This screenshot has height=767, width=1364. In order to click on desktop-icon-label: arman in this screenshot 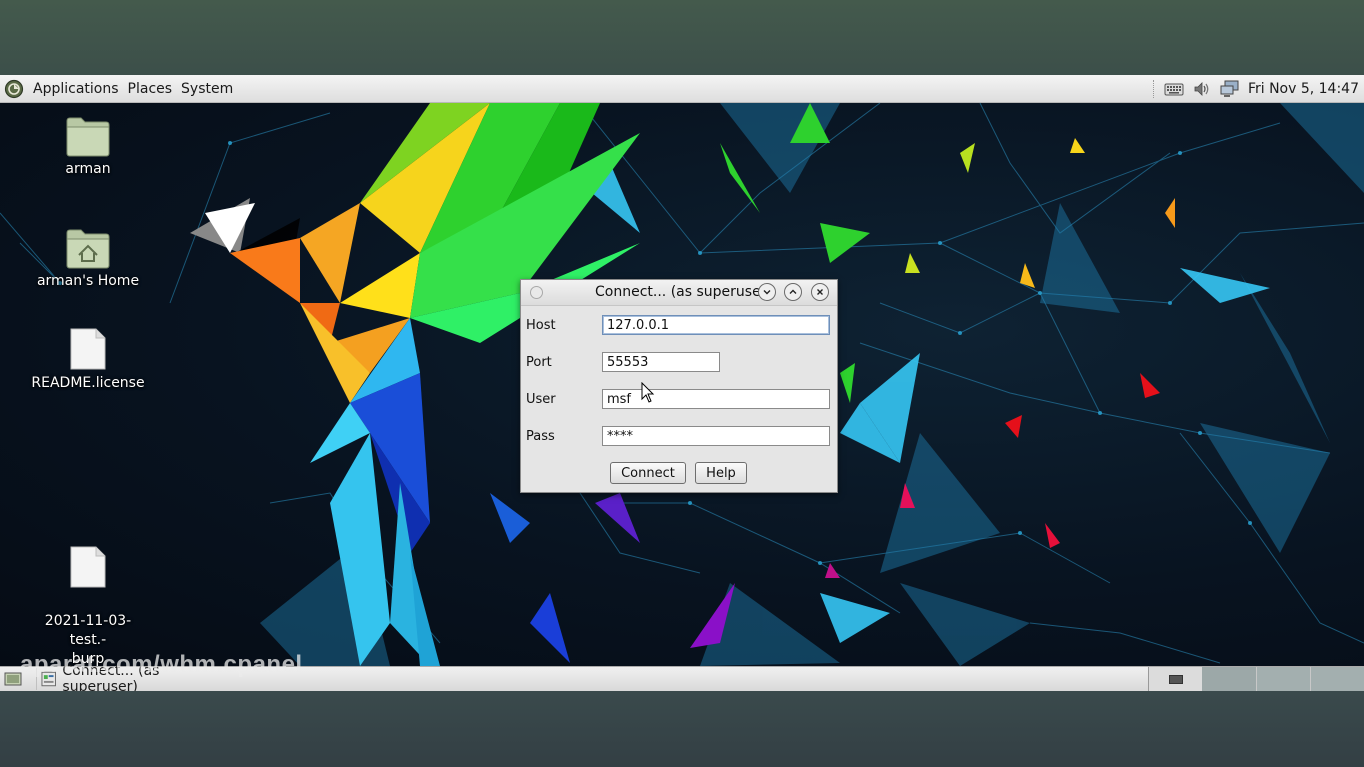, I will do `click(88, 169)`.